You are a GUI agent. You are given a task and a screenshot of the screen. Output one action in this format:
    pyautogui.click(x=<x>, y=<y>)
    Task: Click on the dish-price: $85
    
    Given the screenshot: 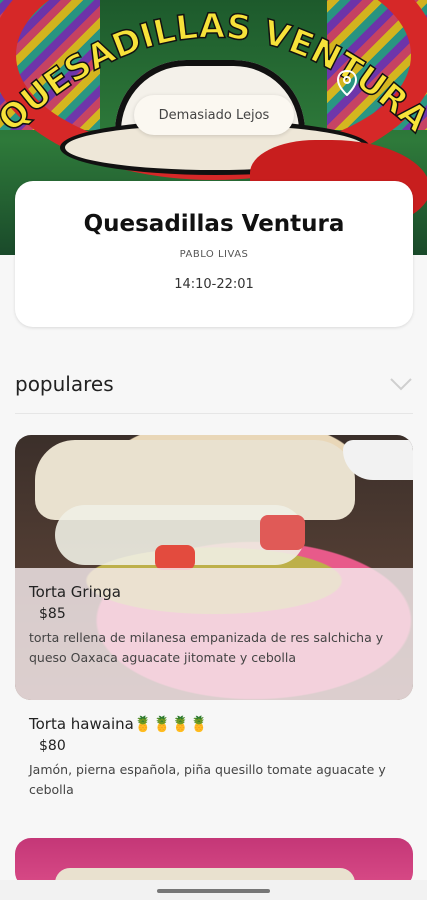 What is the action you would take?
    pyautogui.click(x=52, y=614)
    